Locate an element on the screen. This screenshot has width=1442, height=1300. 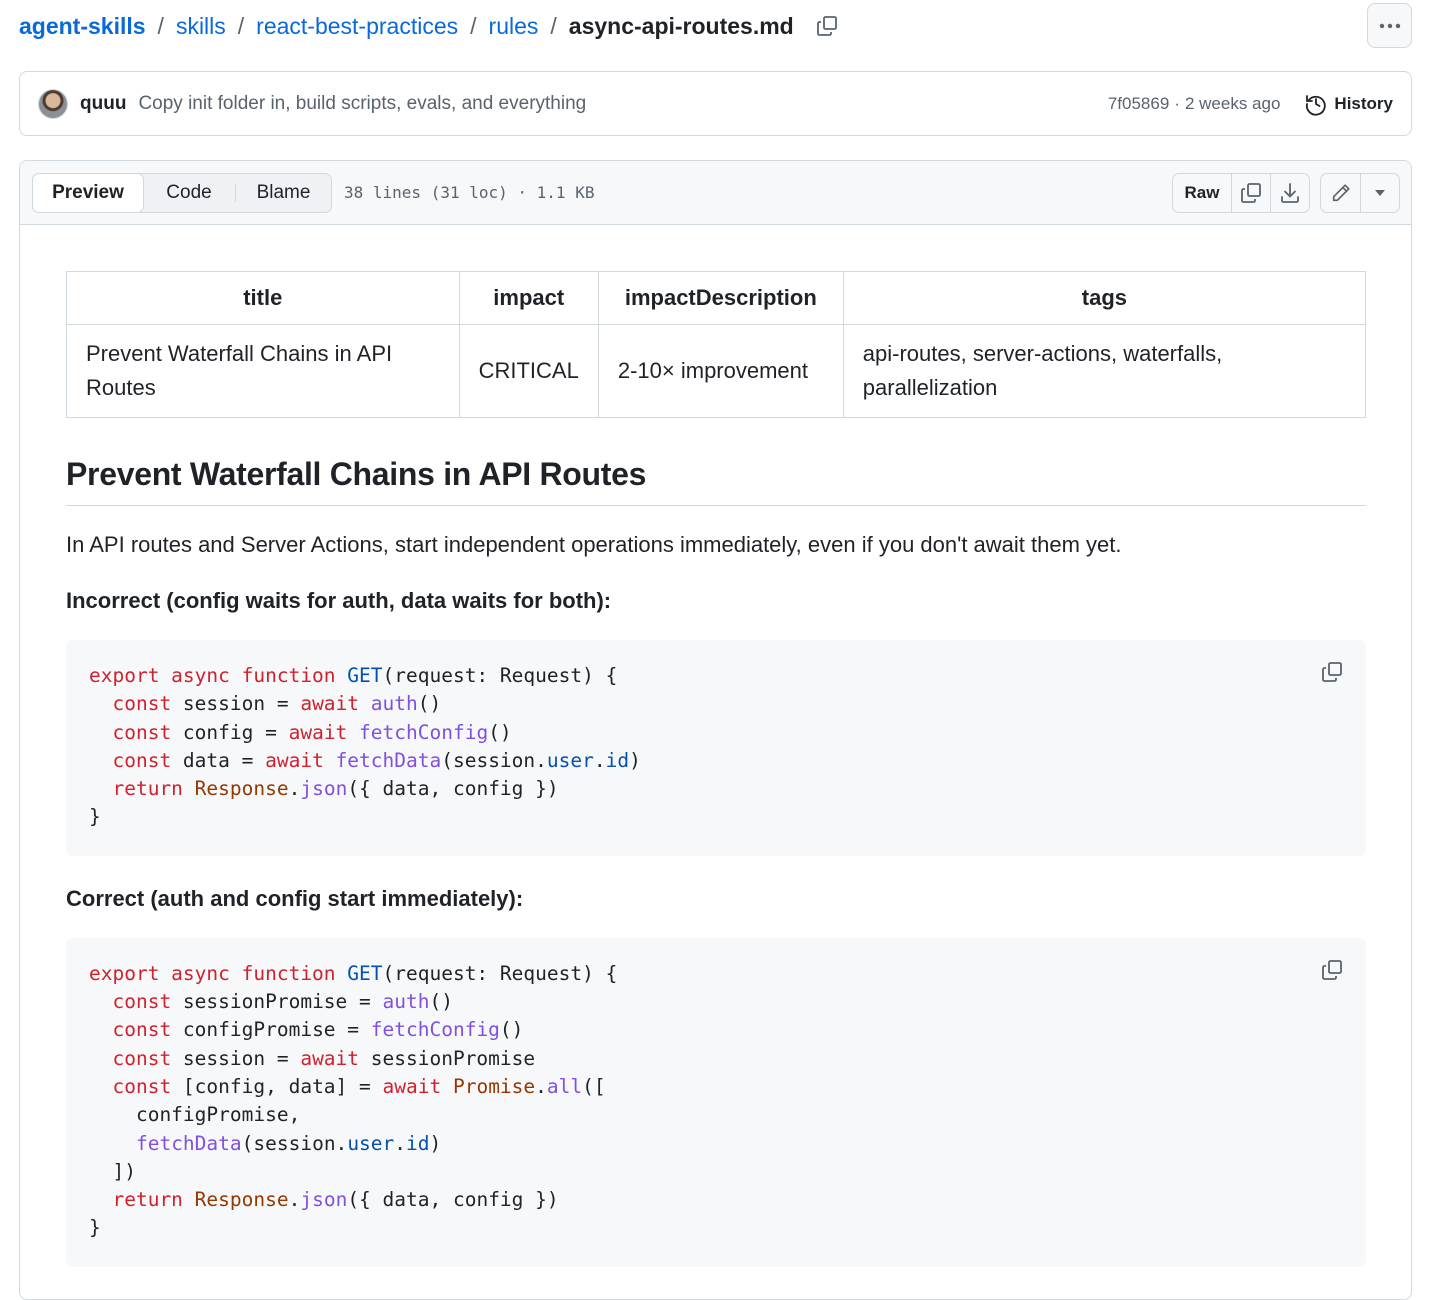
breadcrumb-link-skills: skills is located at coordinates (201, 26).